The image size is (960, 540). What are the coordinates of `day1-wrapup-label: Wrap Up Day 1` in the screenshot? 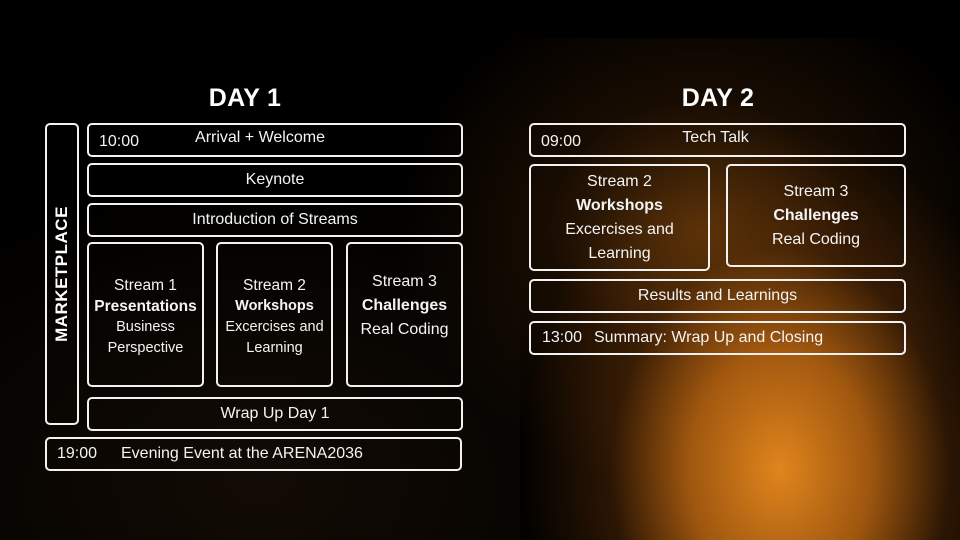 It's located at (275, 413).